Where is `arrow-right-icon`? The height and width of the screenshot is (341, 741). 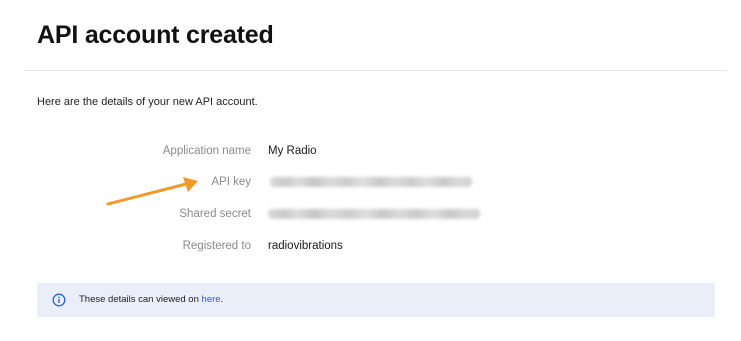
arrow-right-icon is located at coordinates (152, 191).